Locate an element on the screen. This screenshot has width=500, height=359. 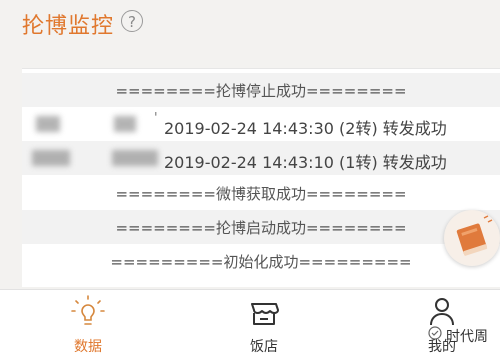
person-icon is located at coordinates (442, 312).